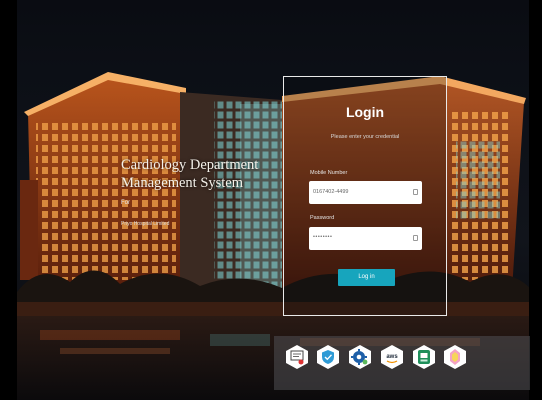  Describe the element at coordinates (365, 137) in the screenshot. I see `login-subtitle: Please enter your credential` at that location.